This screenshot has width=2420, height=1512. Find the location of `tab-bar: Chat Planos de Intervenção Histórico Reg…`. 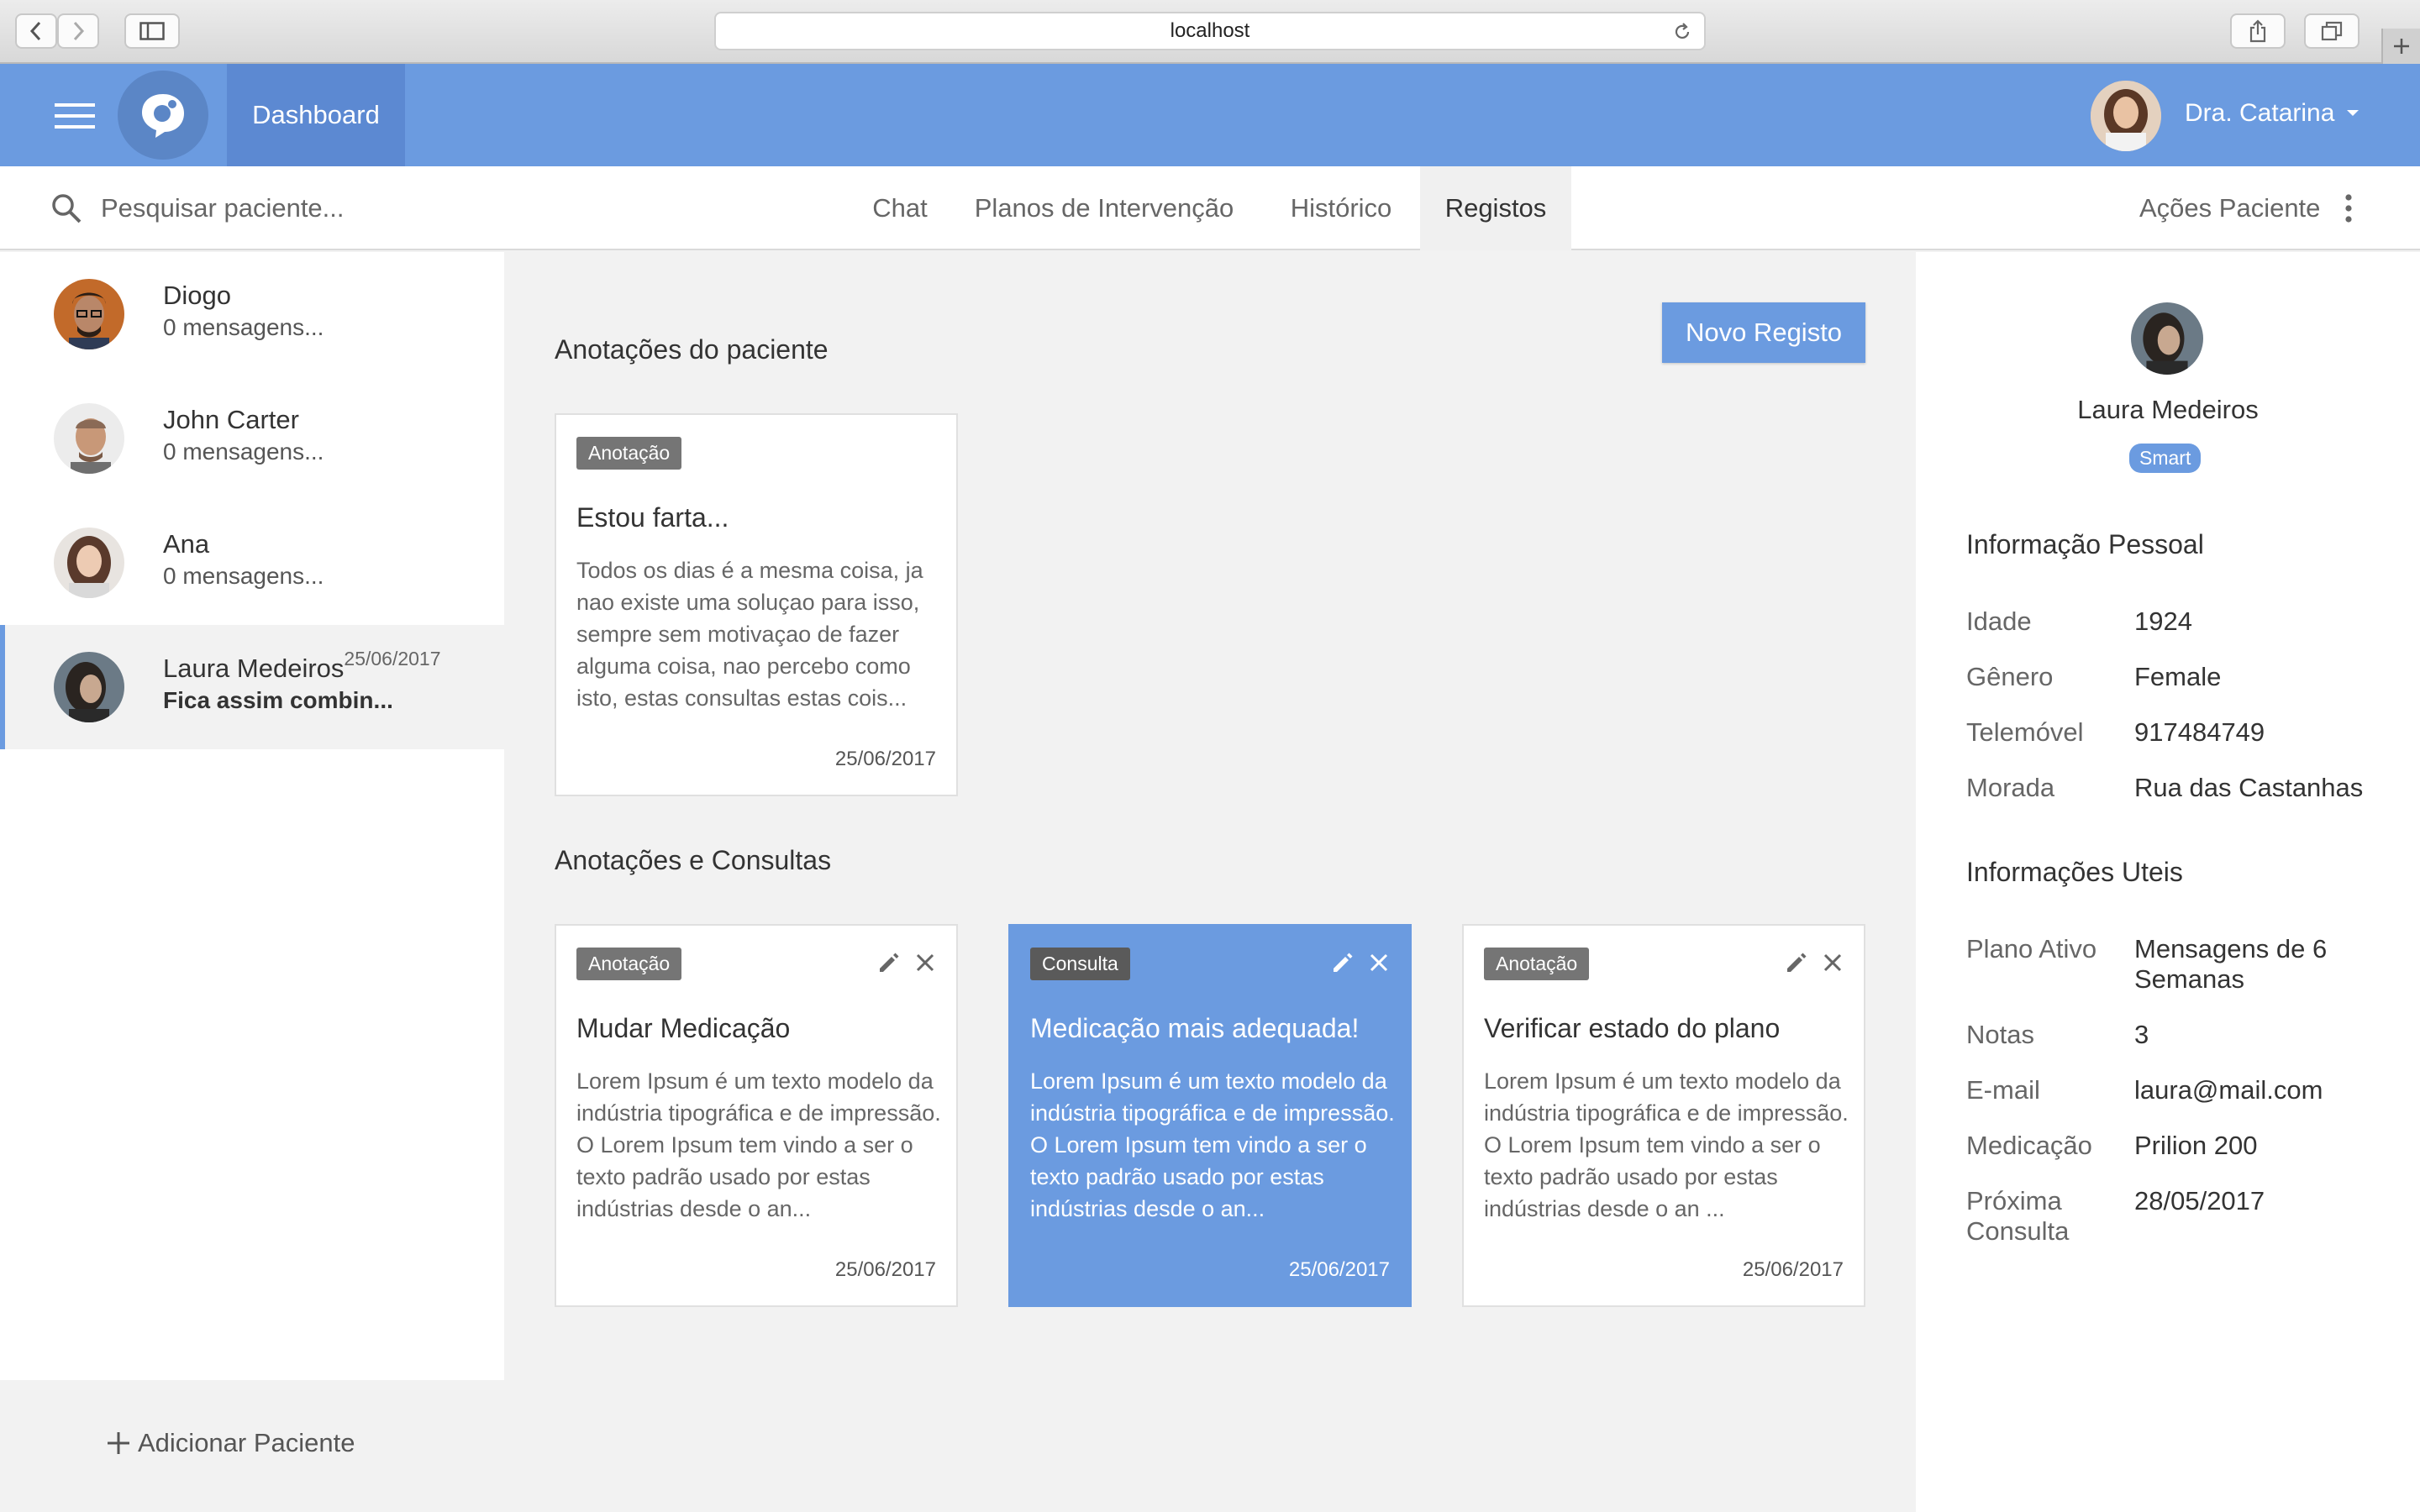

tab-bar: Chat Planos de Intervenção Histórico Reg… is located at coordinates (1210, 208).